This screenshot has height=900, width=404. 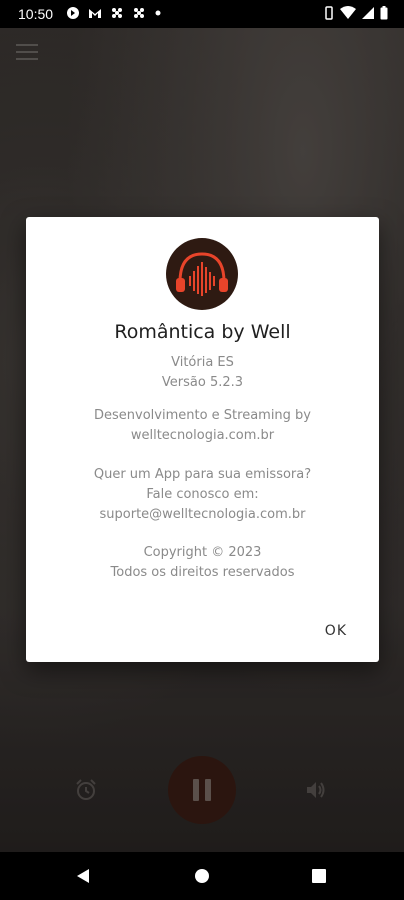 What do you see at coordinates (117, 13) in the screenshot?
I see `notification-pinwheel-icon` at bounding box center [117, 13].